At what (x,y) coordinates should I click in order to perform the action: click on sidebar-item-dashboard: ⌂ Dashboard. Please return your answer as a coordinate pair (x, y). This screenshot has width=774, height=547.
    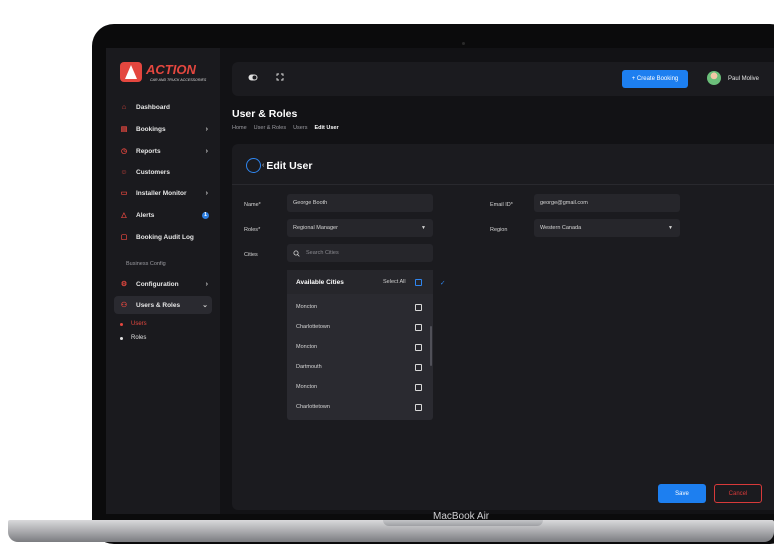
    Looking at the image, I should click on (163, 107).